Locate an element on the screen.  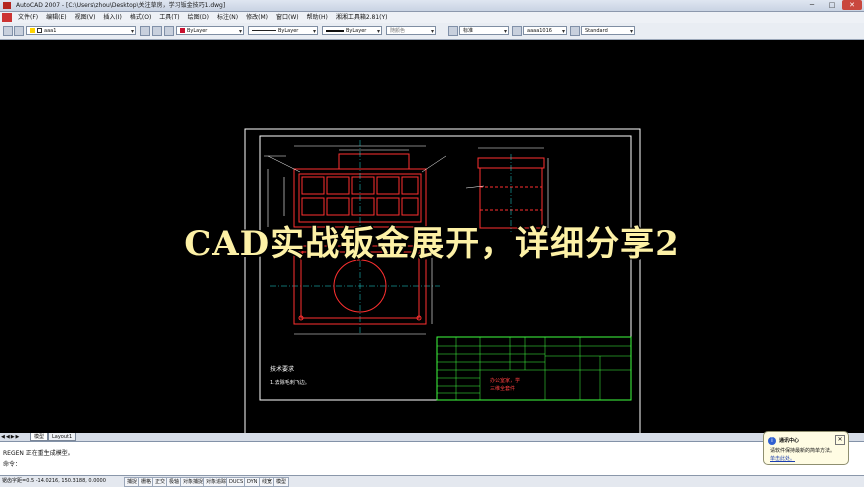
layer-value: aaa1 is located at coordinates (50, 31).